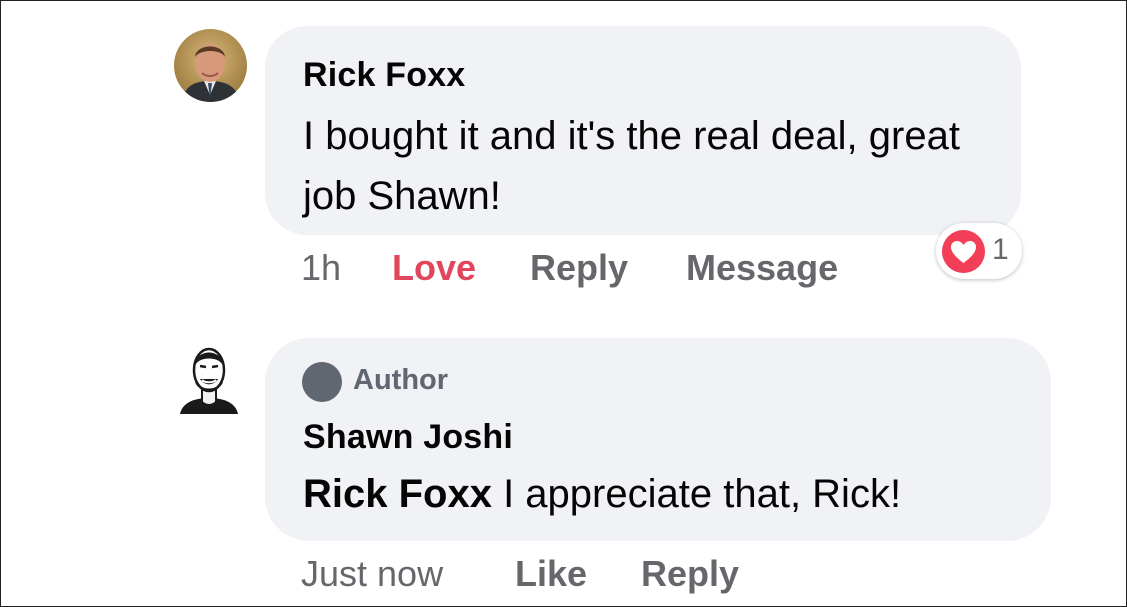 The image size is (1127, 607). What do you see at coordinates (321, 268) in the screenshot?
I see `comment-timestamp: 1h` at bounding box center [321, 268].